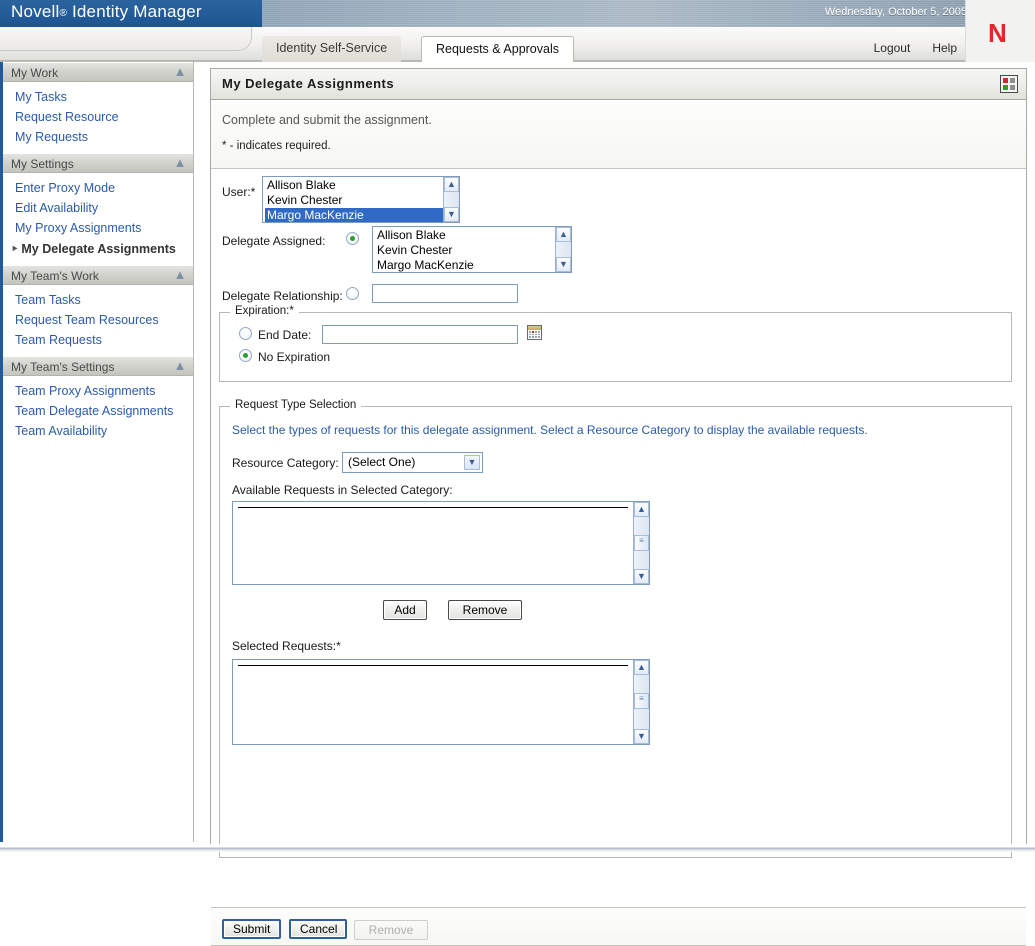 This screenshot has height=946, width=1035. Describe the element at coordinates (563, 249) in the screenshot. I see `delegate-listbox-scrollbar: ▲ ▼` at that location.